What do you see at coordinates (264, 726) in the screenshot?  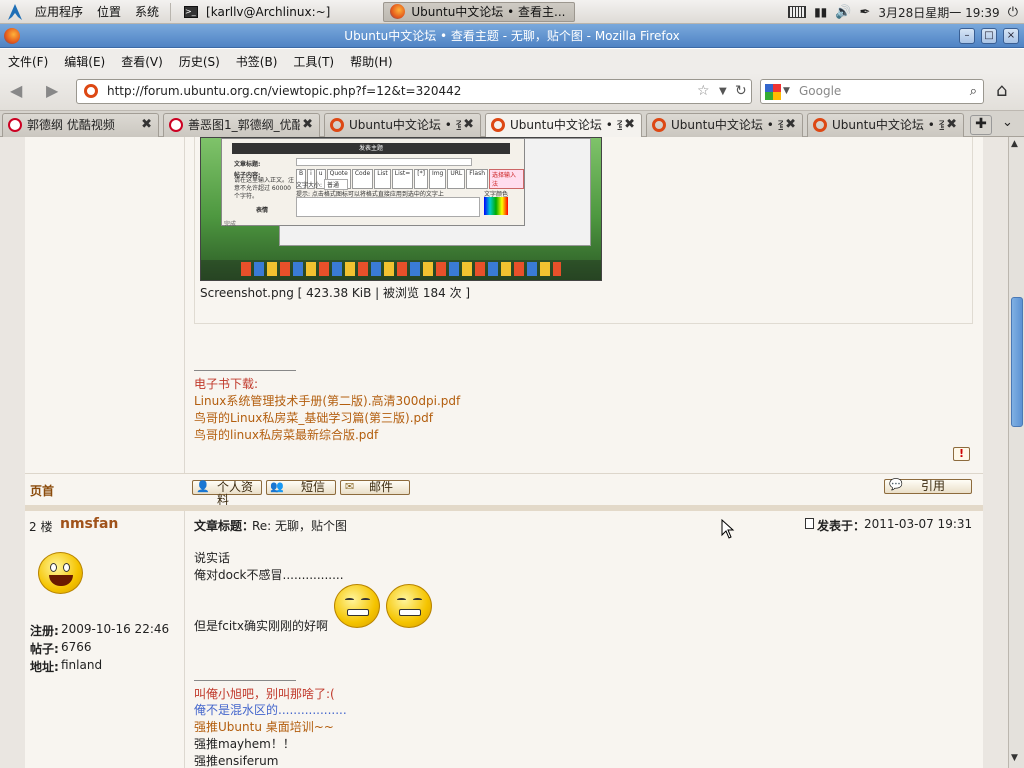 I see `signature-link-1: 强推Ubuntu 桌面培训~~` at bounding box center [264, 726].